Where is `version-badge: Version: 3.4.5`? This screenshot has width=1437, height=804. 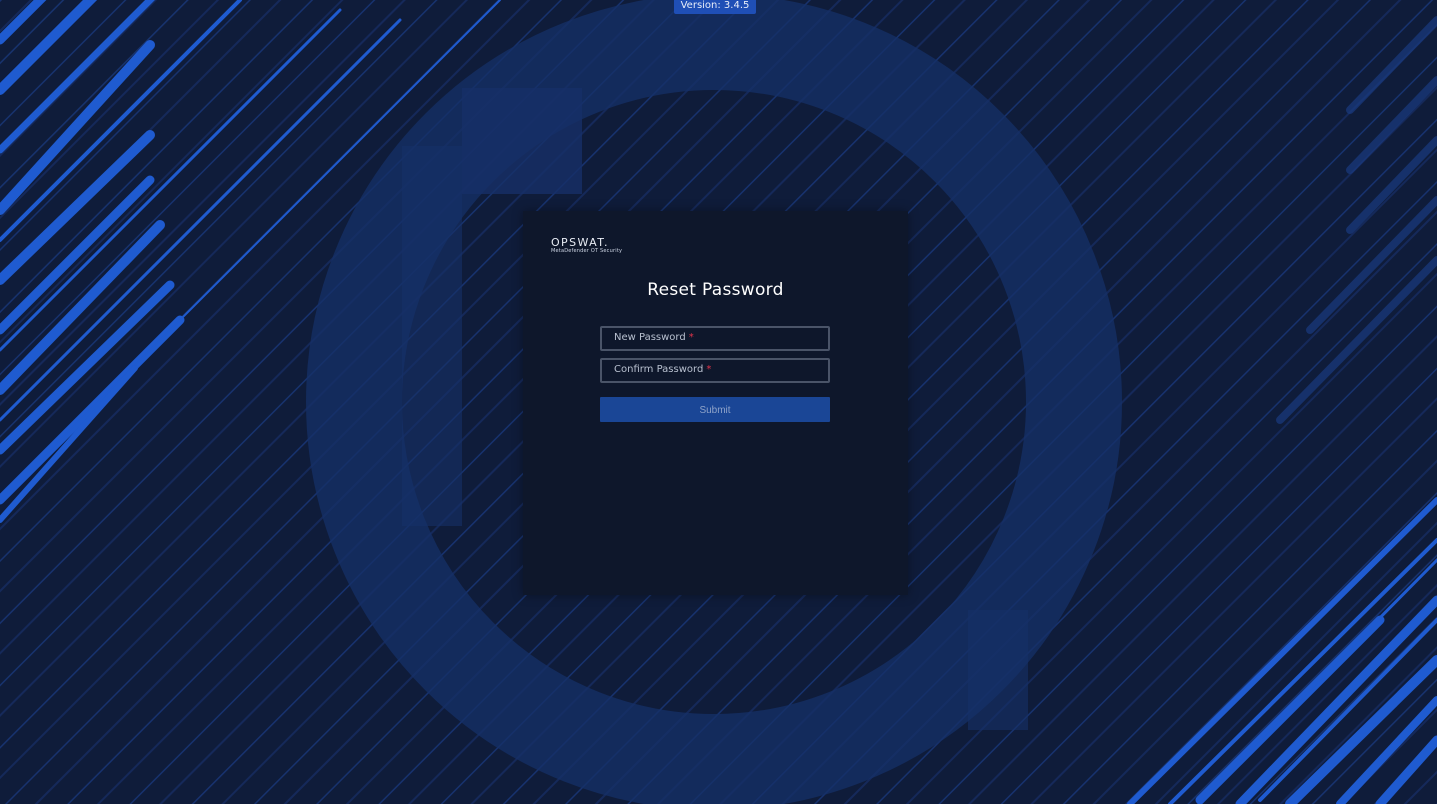 version-badge: Version: 3.4.5 is located at coordinates (715, 7).